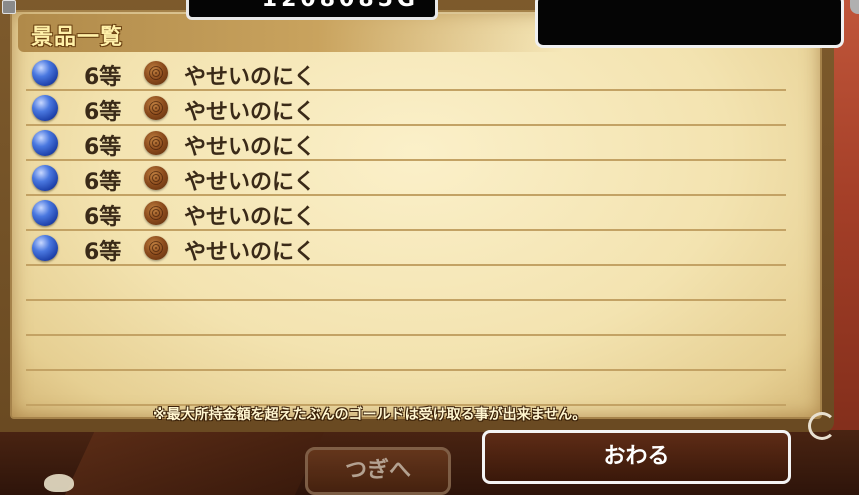  Describe the element at coordinates (9, 7) in the screenshot. I see `menu-corner-icon` at that location.